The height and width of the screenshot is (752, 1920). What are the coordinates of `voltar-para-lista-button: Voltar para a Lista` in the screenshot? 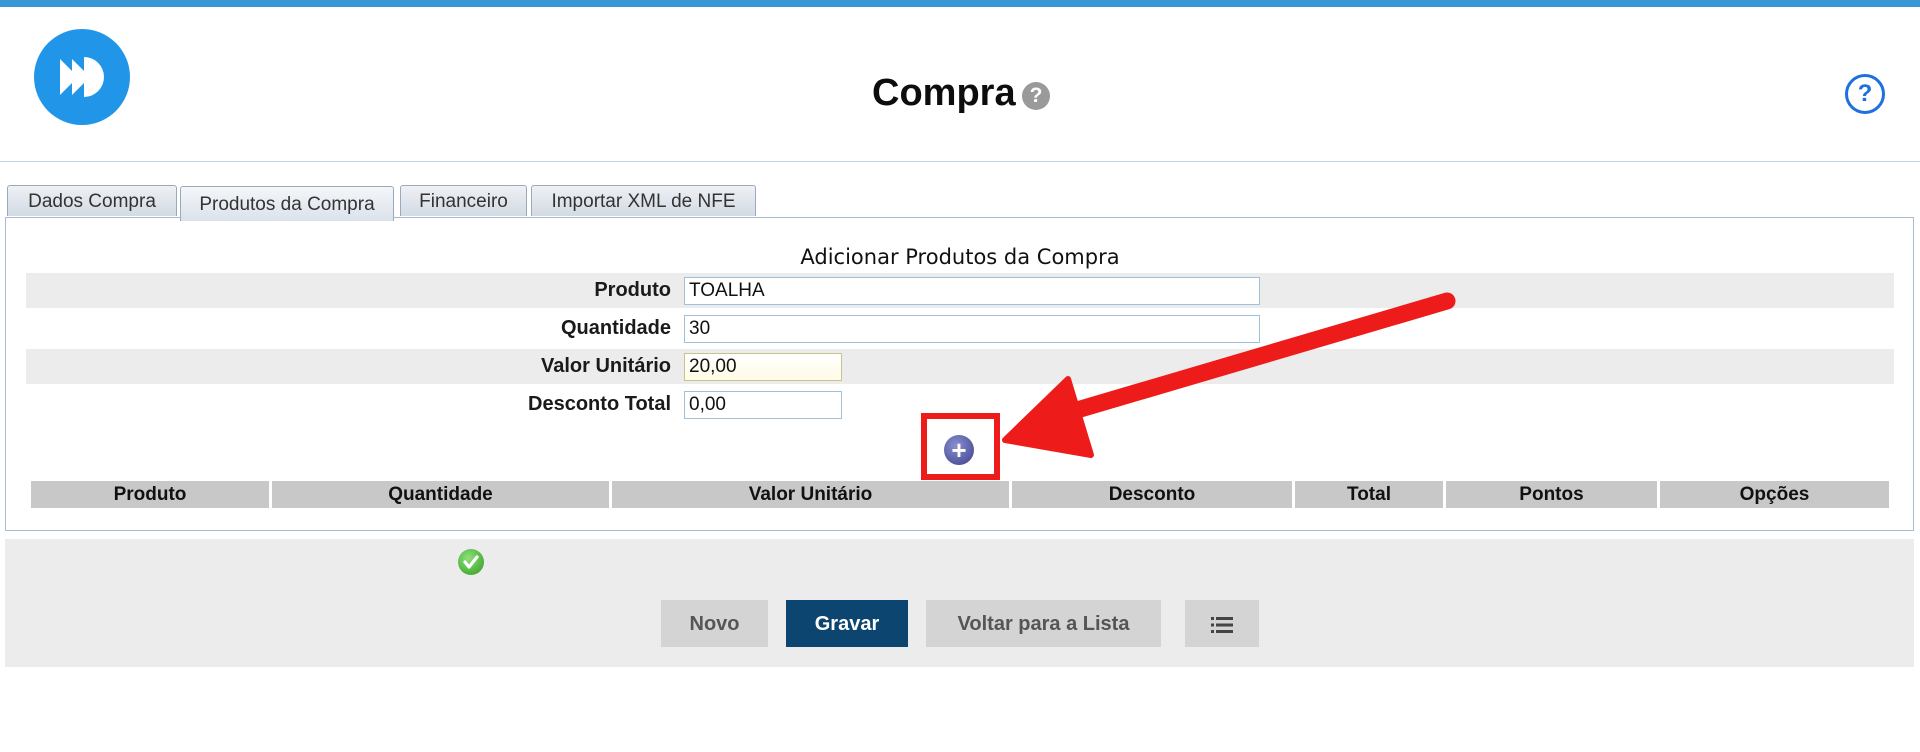 It's located at (1043, 623).